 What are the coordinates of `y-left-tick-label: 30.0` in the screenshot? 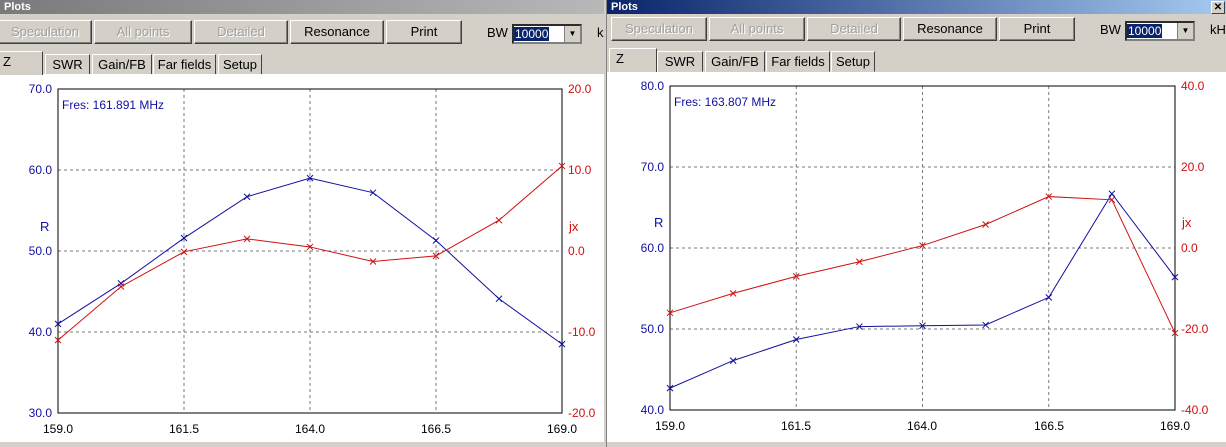 It's located at (41, 413).